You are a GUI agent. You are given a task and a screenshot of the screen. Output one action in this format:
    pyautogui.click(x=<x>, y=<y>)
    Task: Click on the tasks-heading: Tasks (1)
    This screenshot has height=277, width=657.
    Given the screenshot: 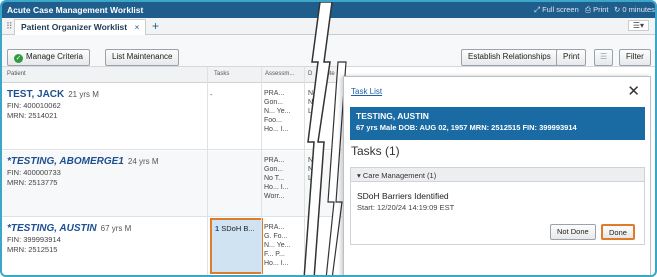 What is the action you would take?
    pyautogui.click(x=375, y=151)
    